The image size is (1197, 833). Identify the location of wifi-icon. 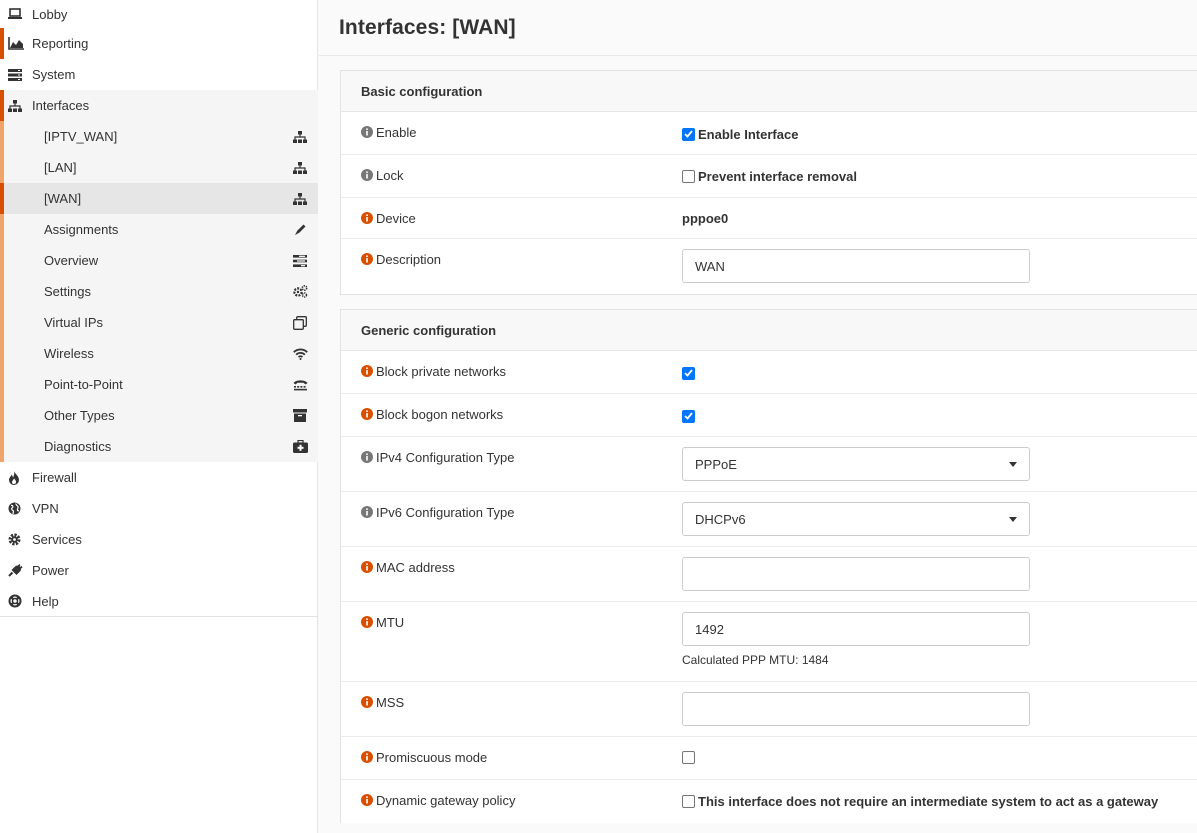
(300, 354).